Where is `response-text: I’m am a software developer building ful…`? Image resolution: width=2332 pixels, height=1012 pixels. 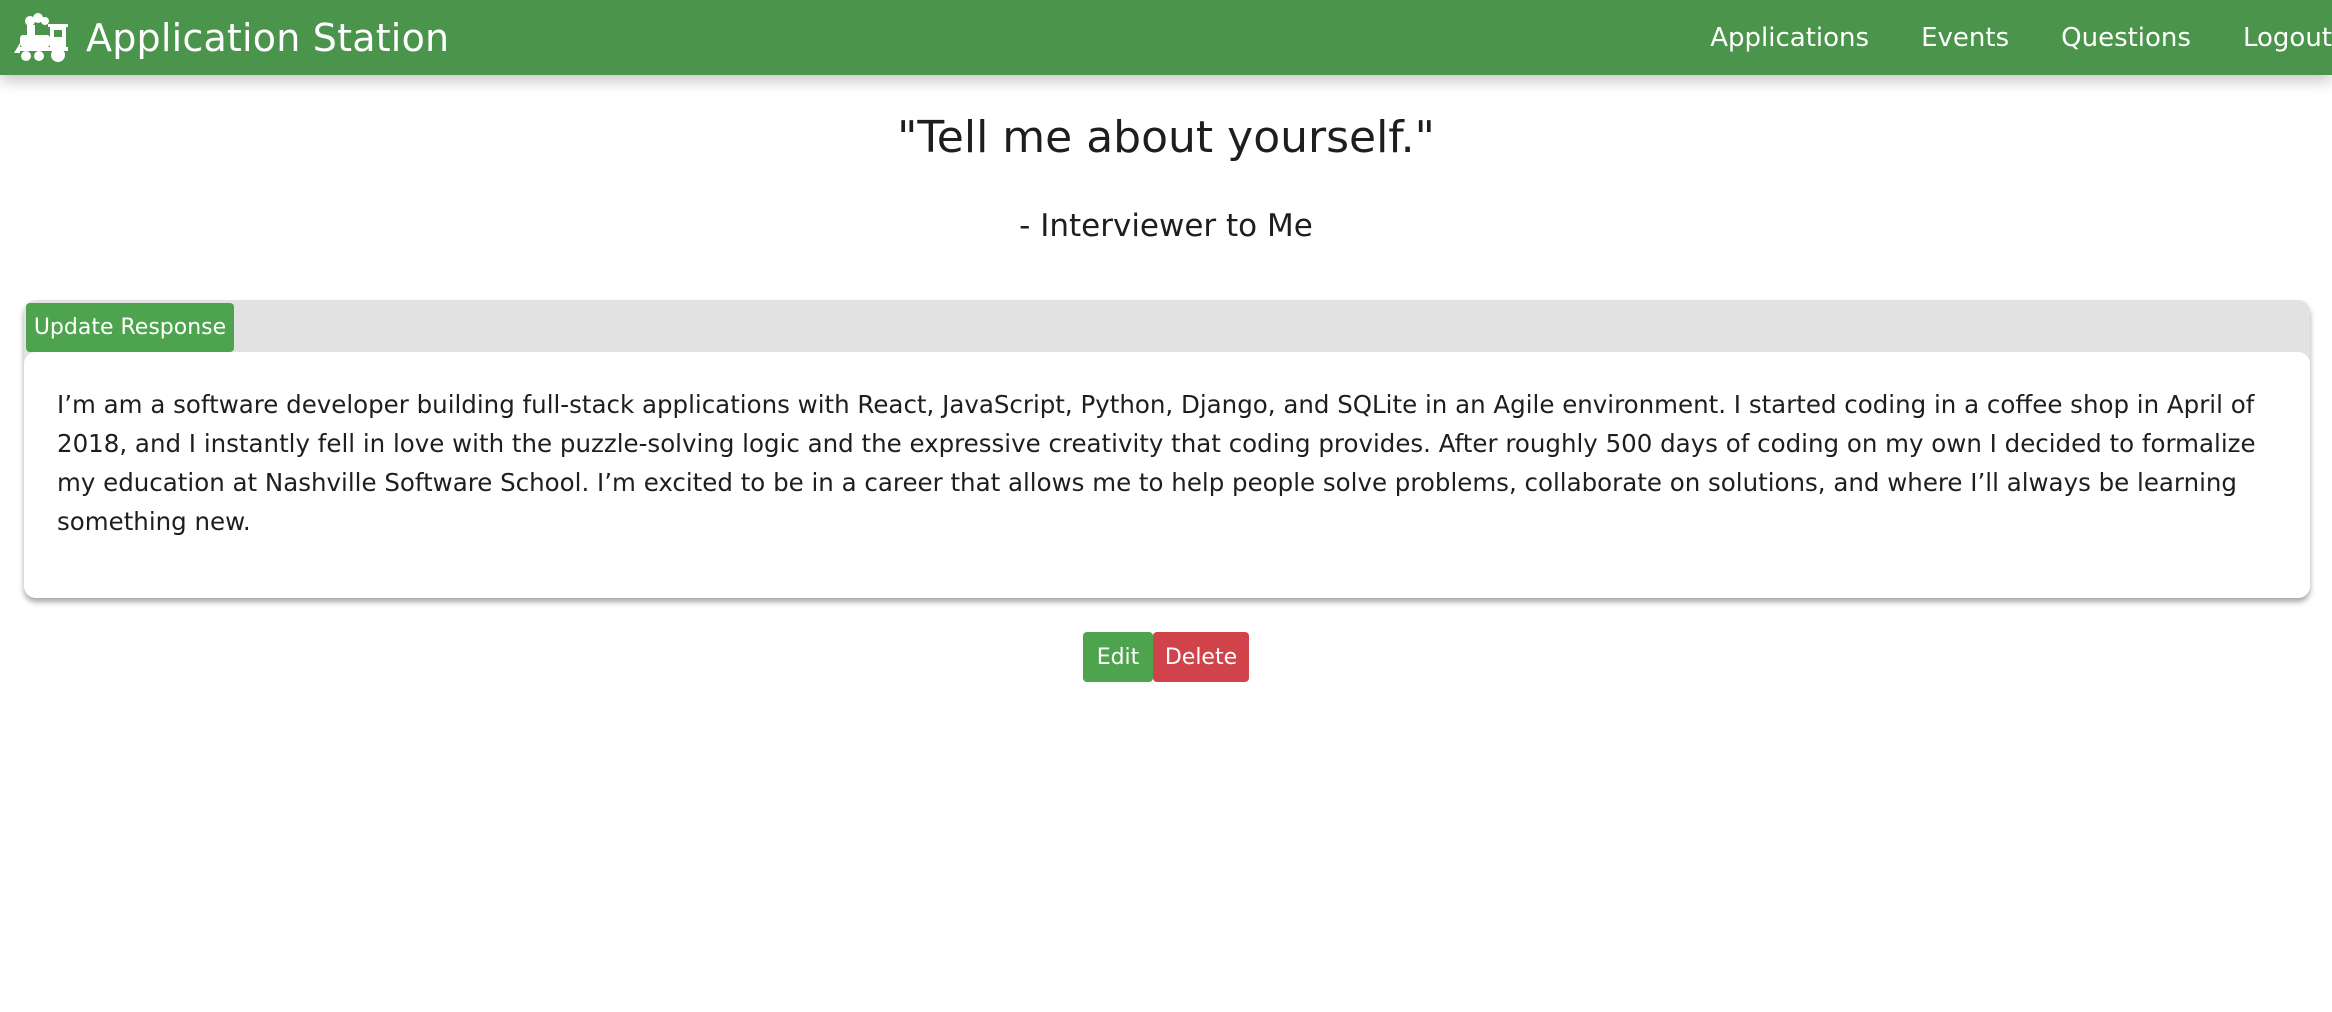 response-text: I’m am a software developer building ful… is located at coordinates (1156, 463).